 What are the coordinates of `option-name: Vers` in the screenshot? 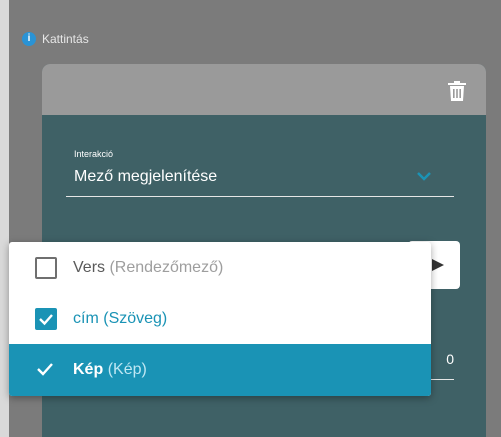 It's located at (89, 267).